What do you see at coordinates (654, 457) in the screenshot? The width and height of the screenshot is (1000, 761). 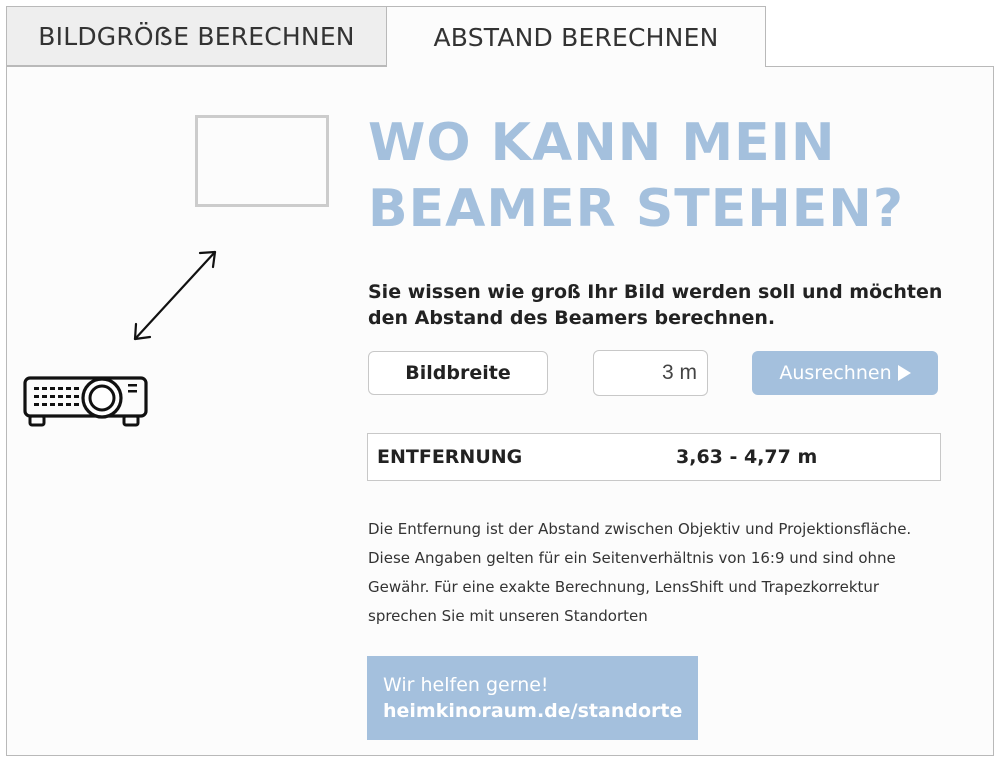 I see `result-row: ENTFERNUNG 3,63 - 4,77 m` at bounding box center [654, 457].